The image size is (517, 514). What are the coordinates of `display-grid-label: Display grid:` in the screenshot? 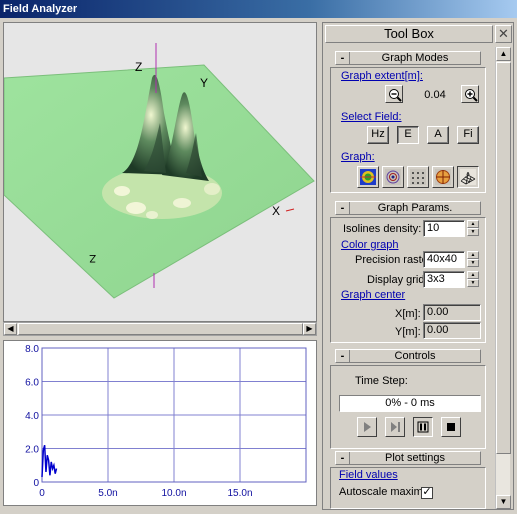 It's located at (397, 280).